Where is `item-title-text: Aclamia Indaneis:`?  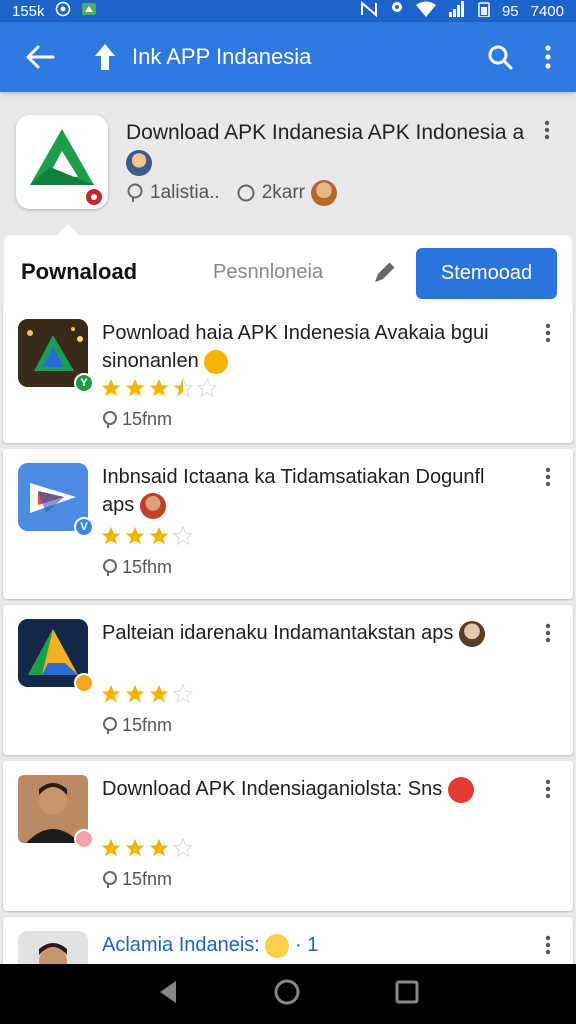 item-title-text: Aclamia Indaneis: is located at coordinates (181, 945).